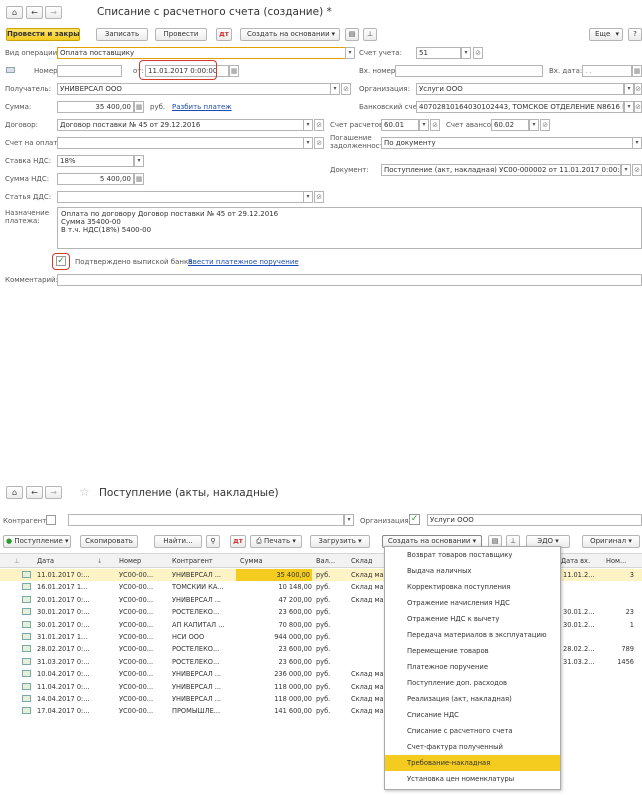 This screenshot has width=642, height=795. What do you see at coordinates (308, 143) in the screenshot?
I see `invoice-dropdown: ▾` at bounding box center [308, 143].